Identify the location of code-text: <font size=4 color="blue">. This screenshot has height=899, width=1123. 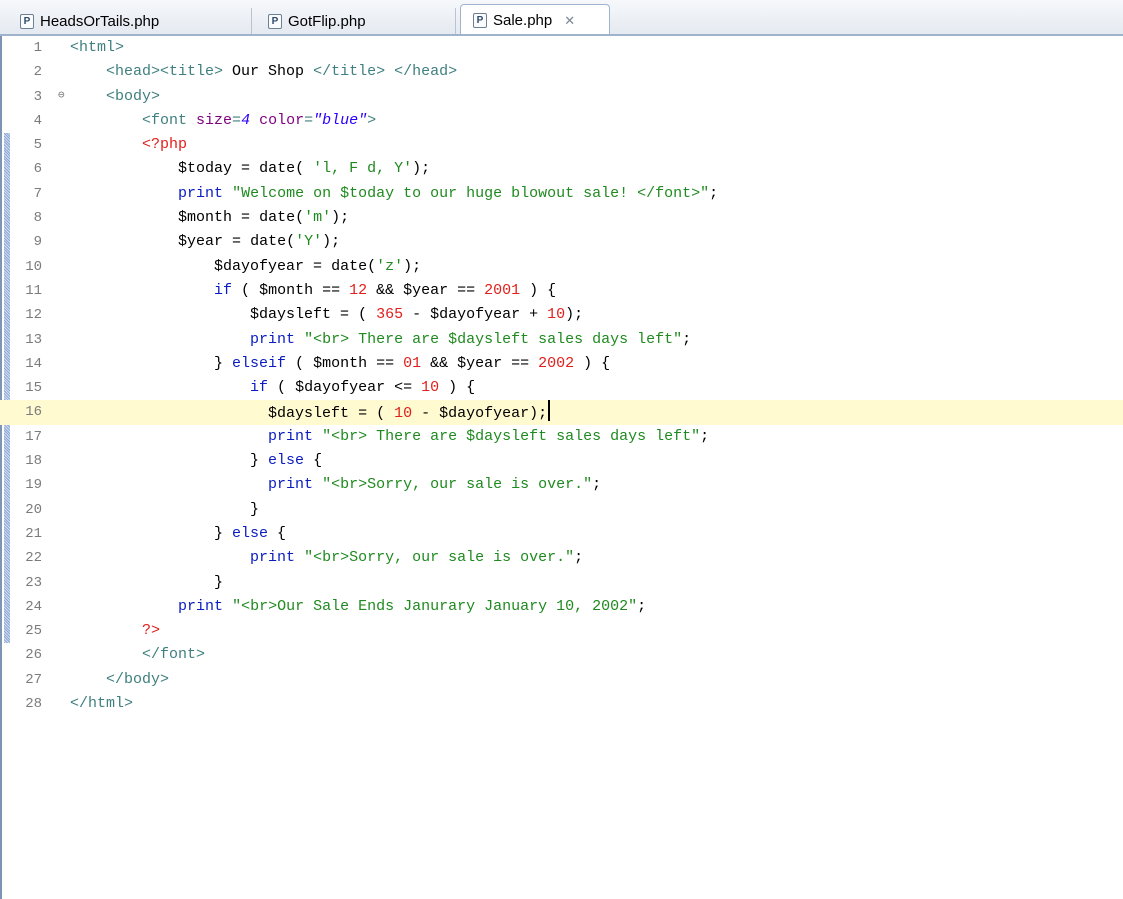
(596, 121).